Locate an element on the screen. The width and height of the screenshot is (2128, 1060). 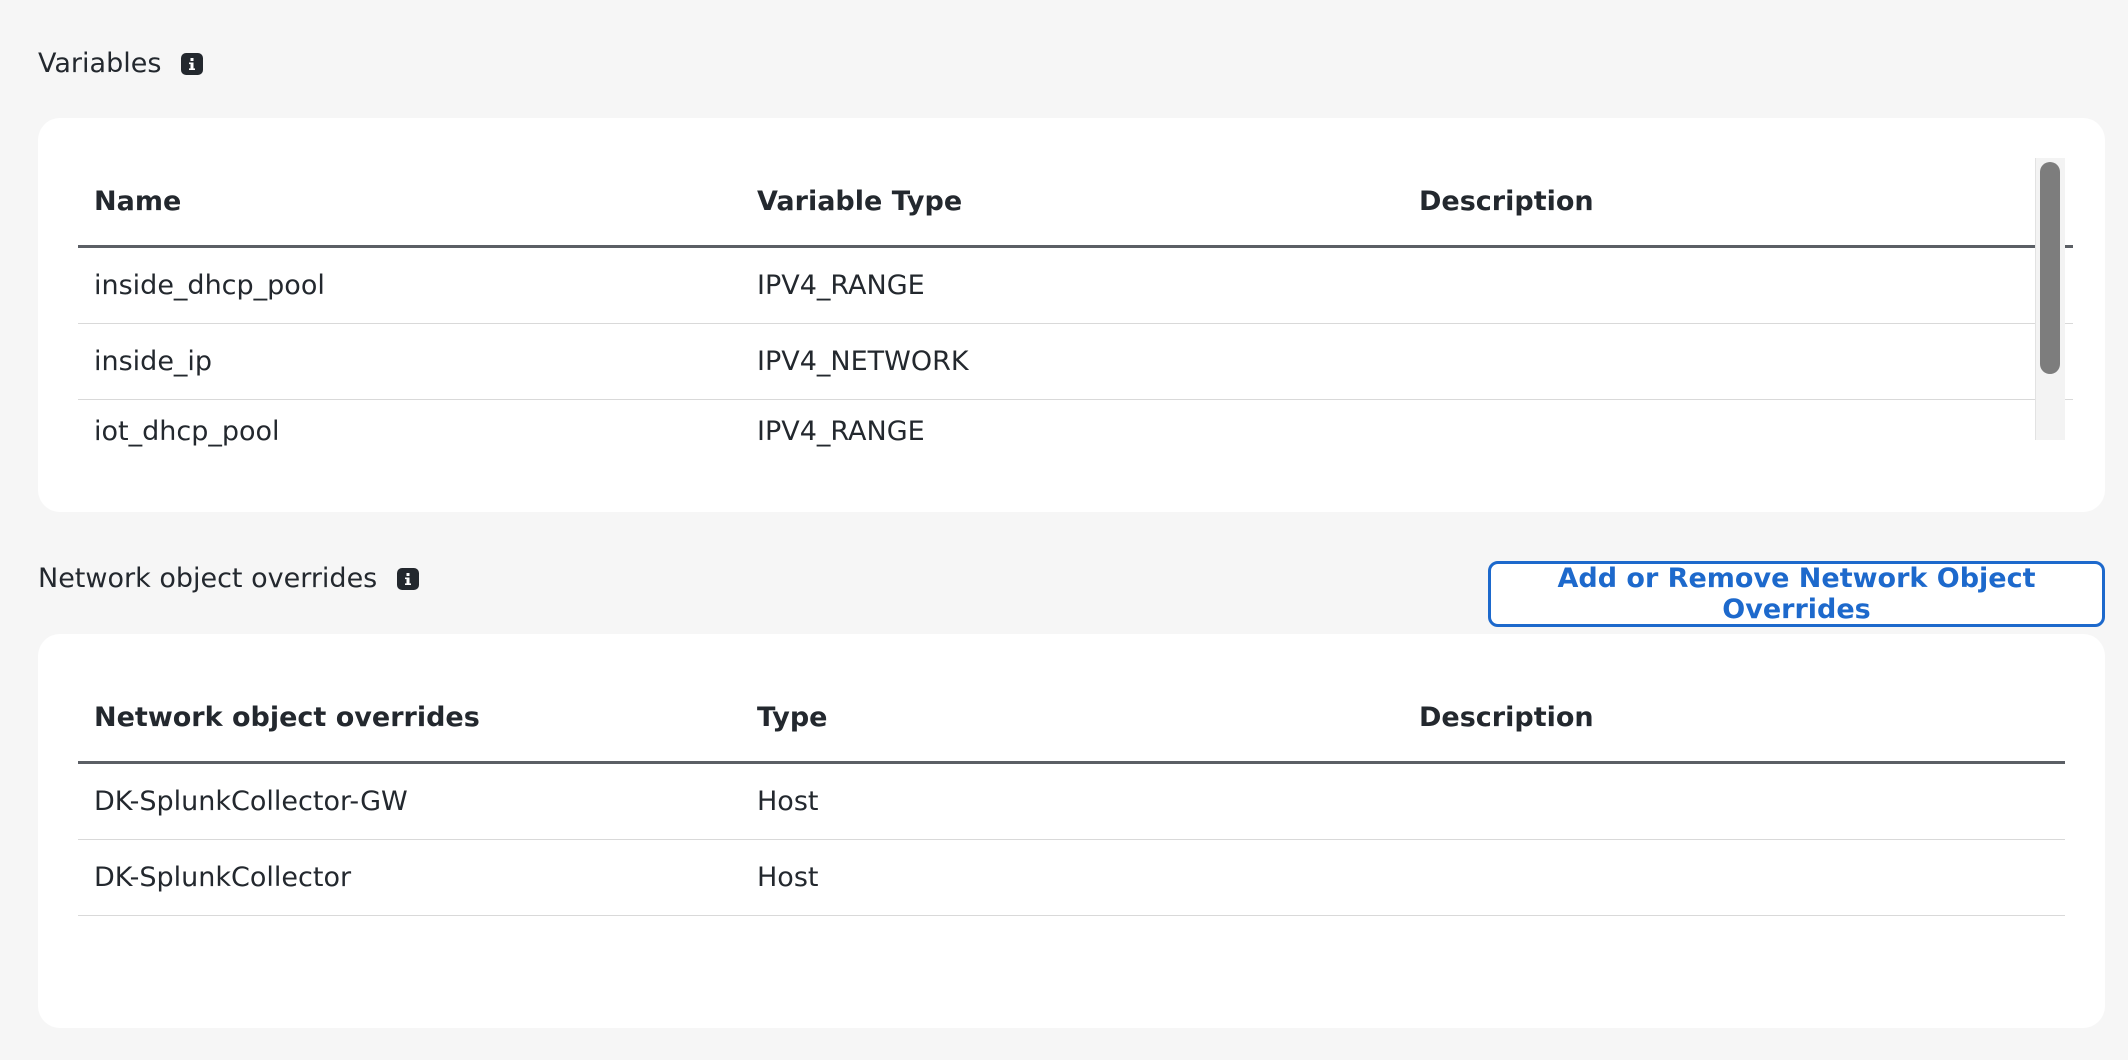
variable-type: IPV4_NETWORK is located at coordinates (863, 361).